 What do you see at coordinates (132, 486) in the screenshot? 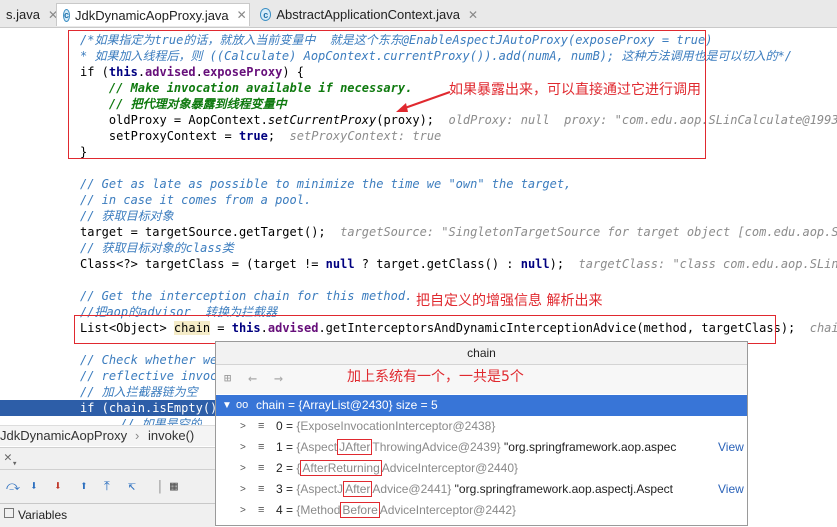
I see `run-to-cursor-icon: ↸` at bounding box center [132, 486].